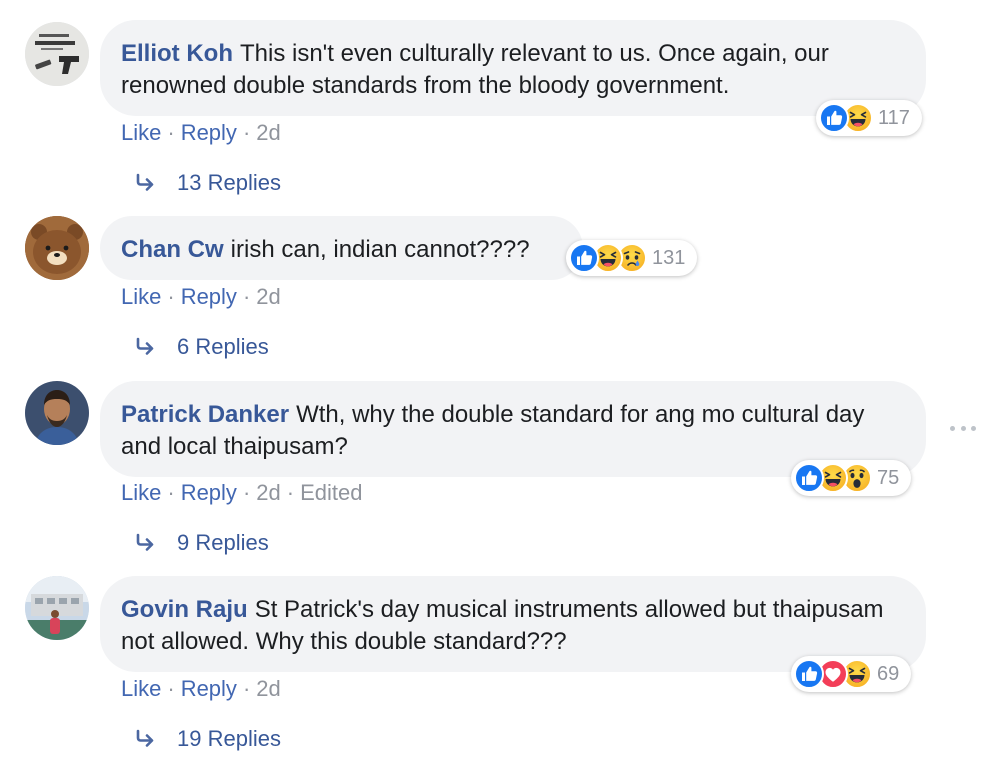 The image size is (984, 768). Describe the element at coordinates (632, 258) in the screenshot. I see `reactions-summary: 131` at that location.